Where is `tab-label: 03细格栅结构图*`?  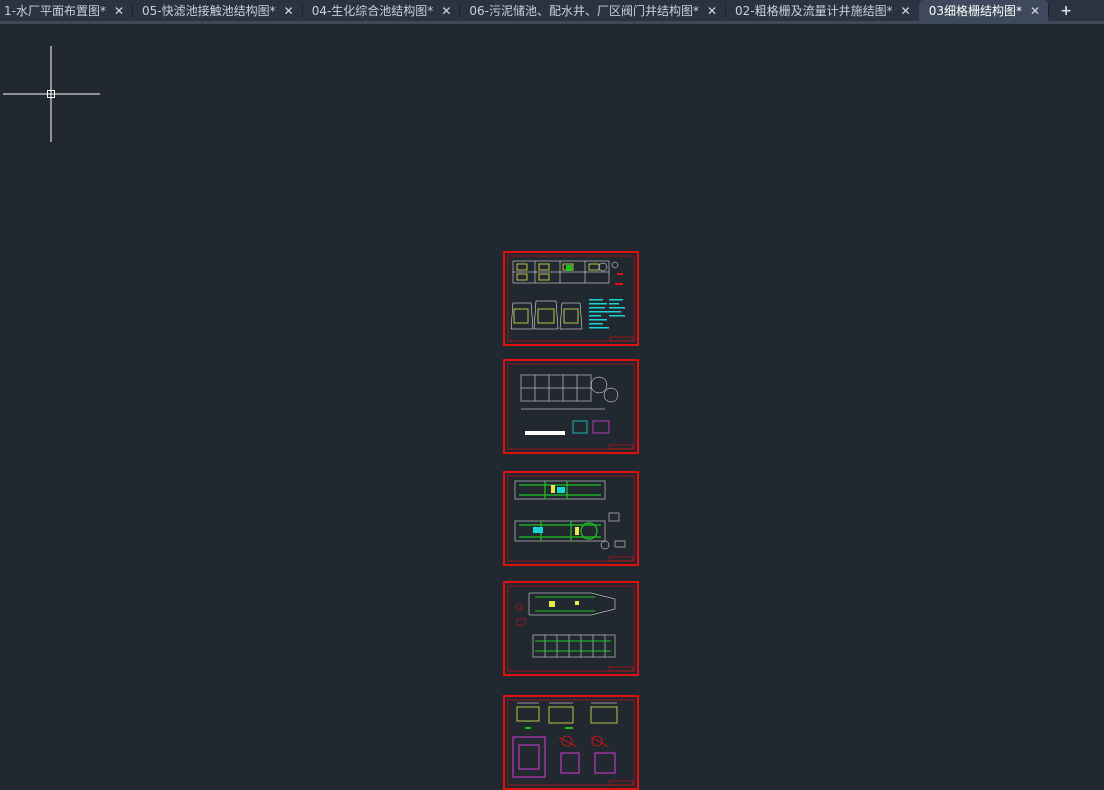
tab-label: 03细格栅结构图* is located at coordinates (975, 11).